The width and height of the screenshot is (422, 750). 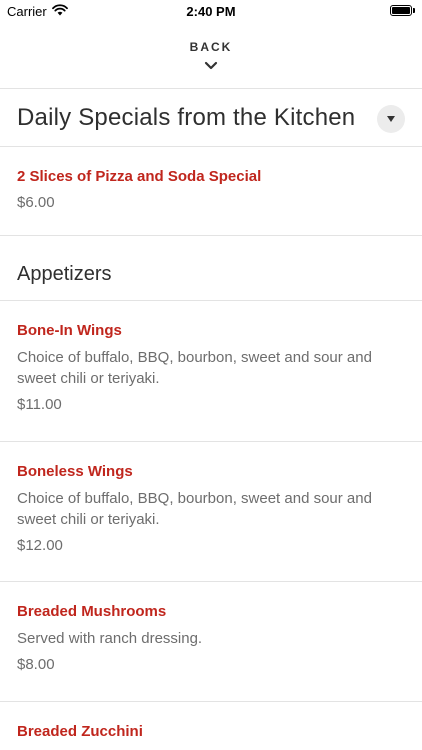 I want to click on item-name: 2 Slices of Pizza and Soda Special, so click(x=139, y=176).